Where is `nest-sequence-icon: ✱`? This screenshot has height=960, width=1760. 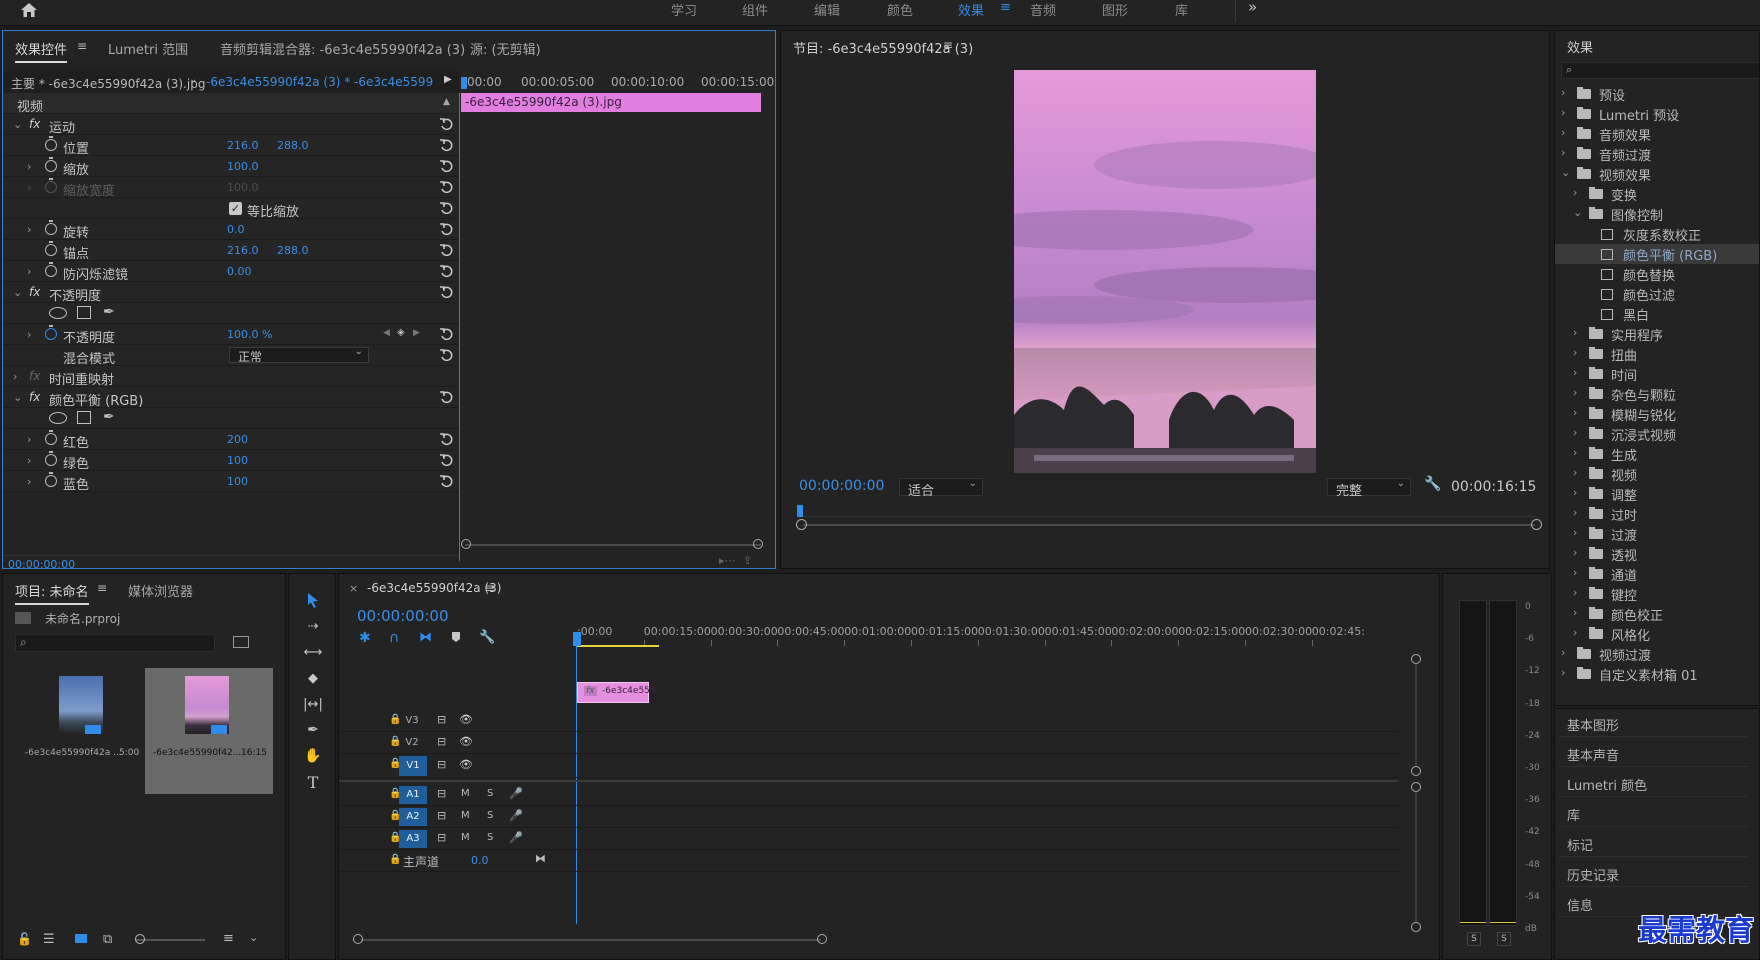
nest-sequence-icon: ✱ is located at coordinates (365, 638).